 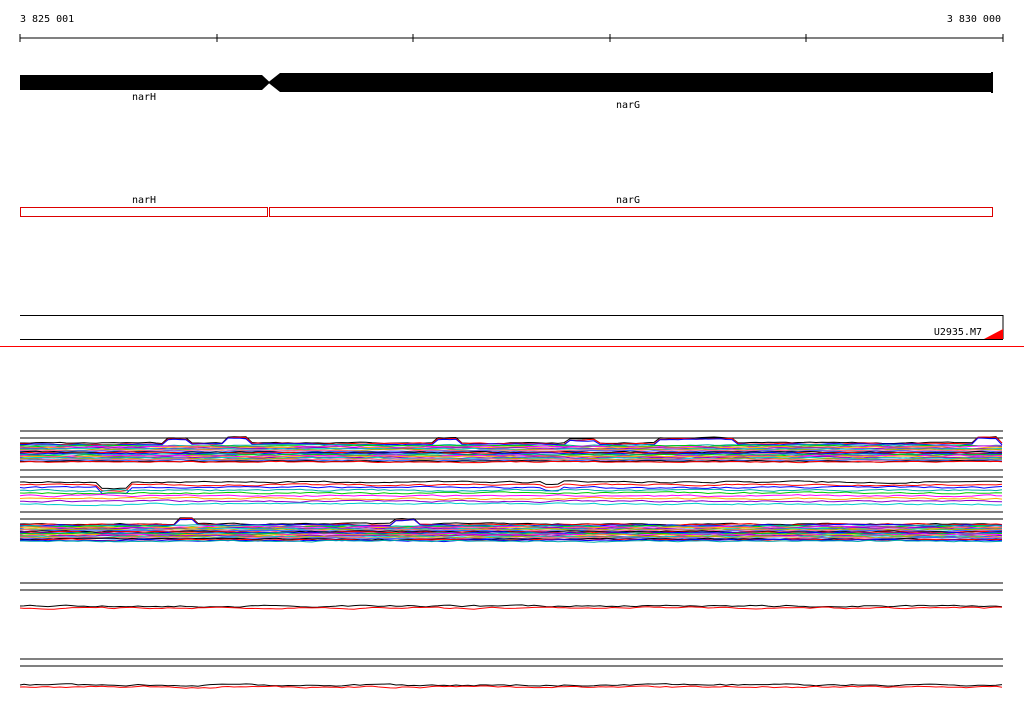 I want to click on feature-narH-box, so click(x=144, y=212).